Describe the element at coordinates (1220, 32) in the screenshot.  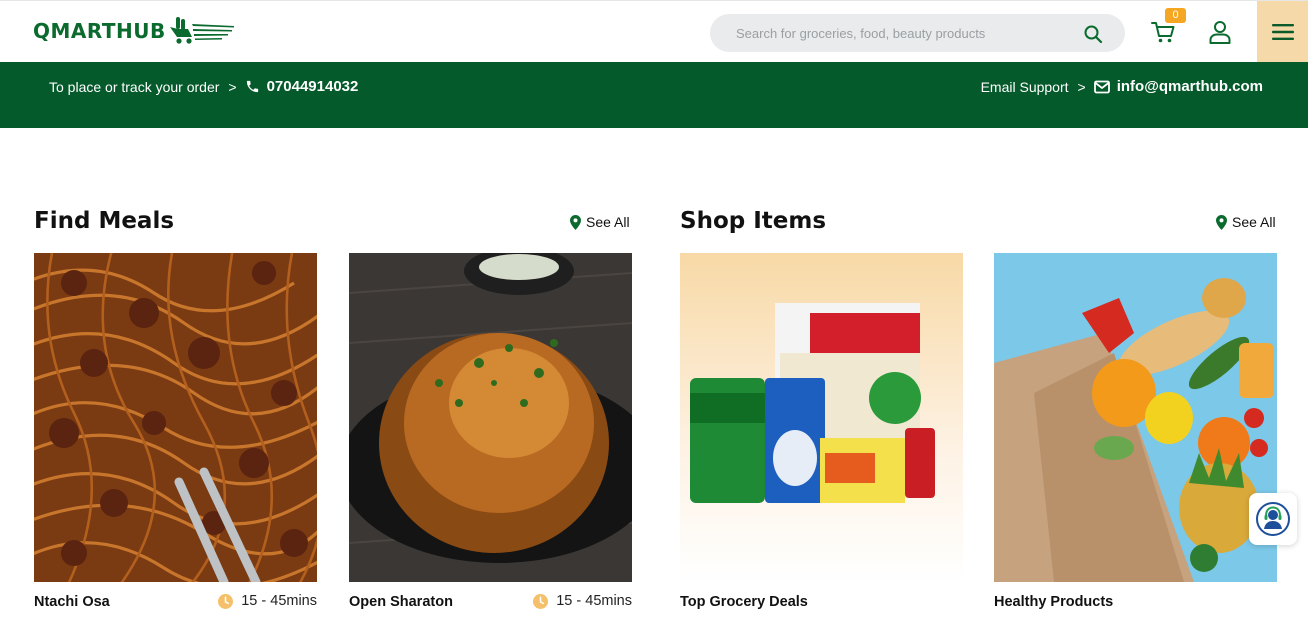
I see `user-icon` at that location.